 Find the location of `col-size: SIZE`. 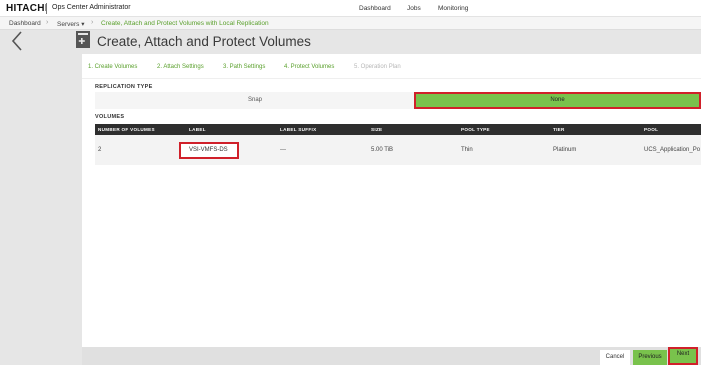

col-size: SIZE is located at coordinates (377, 129).